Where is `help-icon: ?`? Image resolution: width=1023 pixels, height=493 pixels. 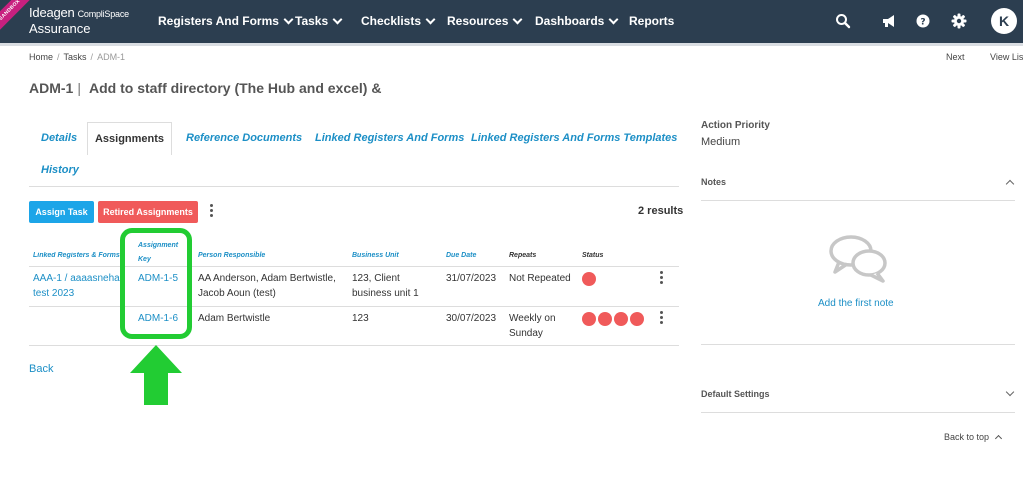
help-icon: ? is located at coordinates (923, 21).